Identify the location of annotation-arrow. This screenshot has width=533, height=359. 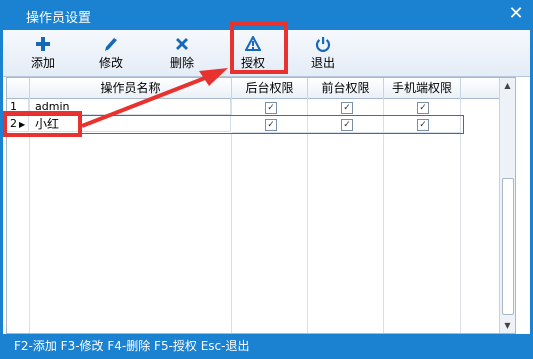
(154, 98).